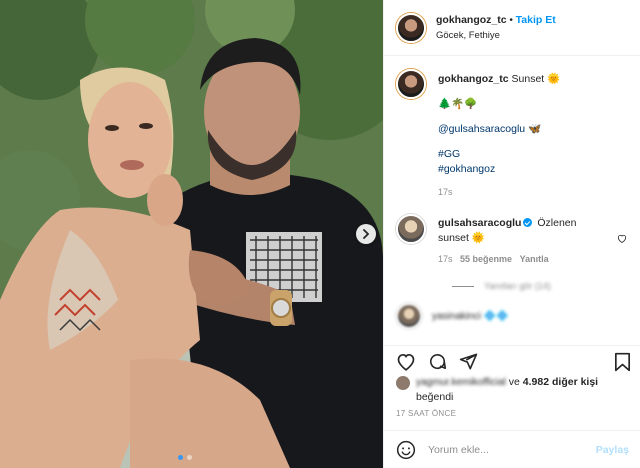 This screenshot has width=640, height=468. Describe the element at coordinates (409, 316) in the screenshot. I see `commenter2-avatar` at that location.